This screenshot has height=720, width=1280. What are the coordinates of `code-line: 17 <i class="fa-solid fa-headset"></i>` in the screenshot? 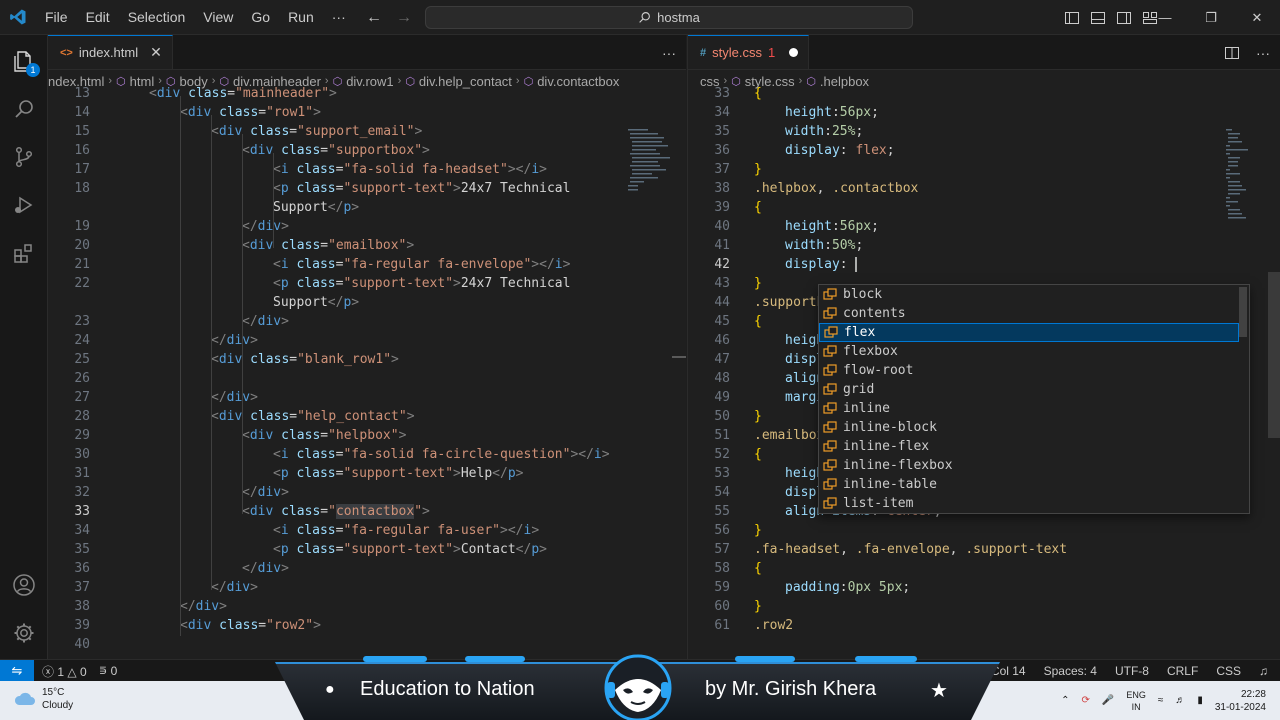 It's located at (363, 169).